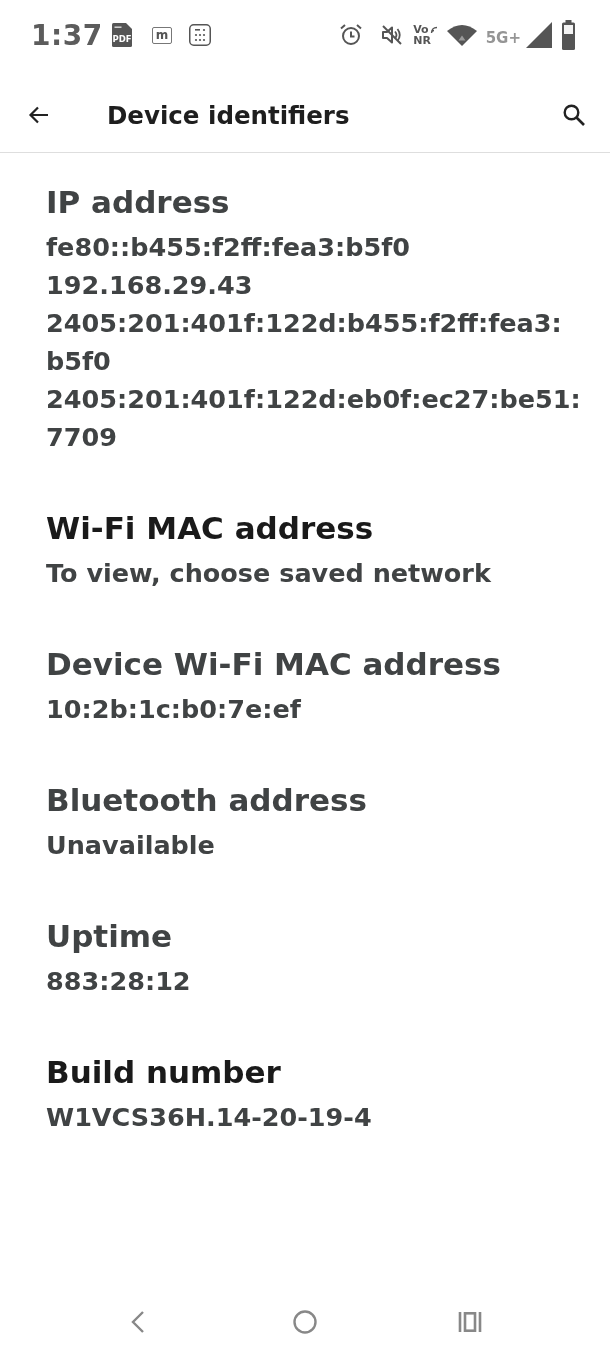 The height and width of the screenshot is (1356, 610). What do you see at coordinates (421, 29) in the screenshot?
I see `vonr-label: Vo` at bounding box center [421, 29].